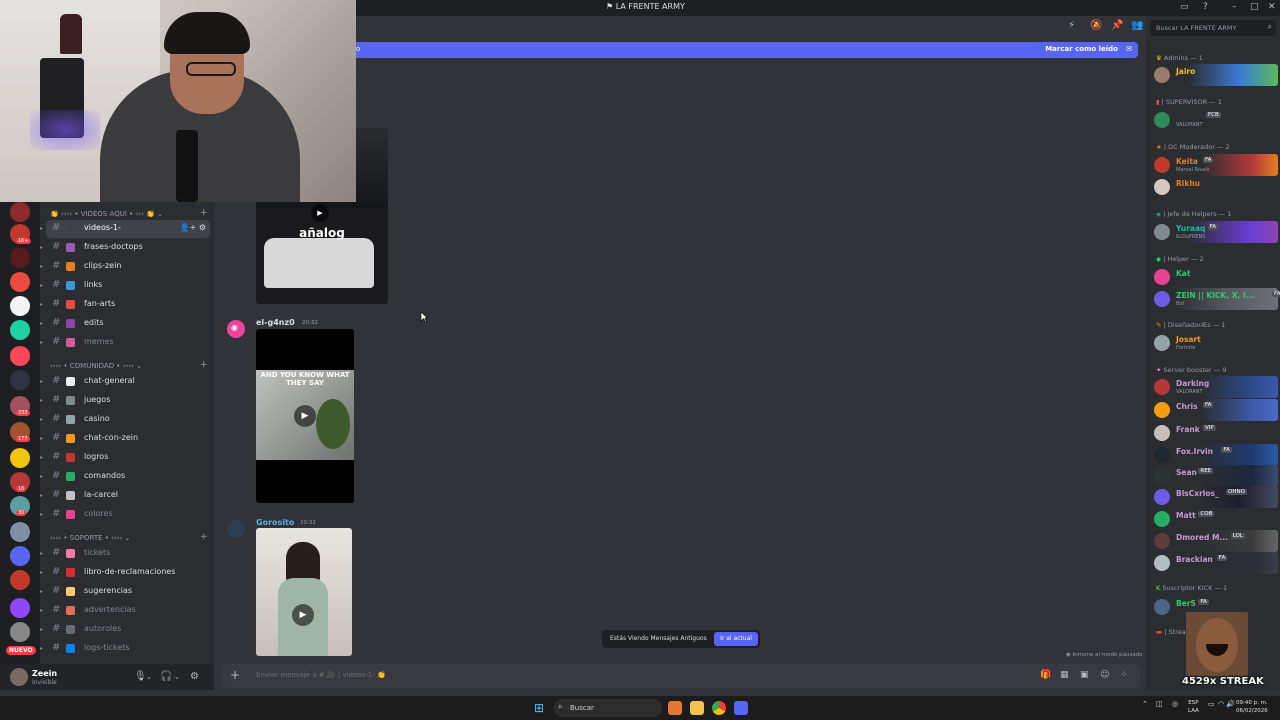  I want to click on channel-category: 👏 ›››› • VIDEOS AQUI • ‹‹‹ 👏 ⌄, so click(106, 214).